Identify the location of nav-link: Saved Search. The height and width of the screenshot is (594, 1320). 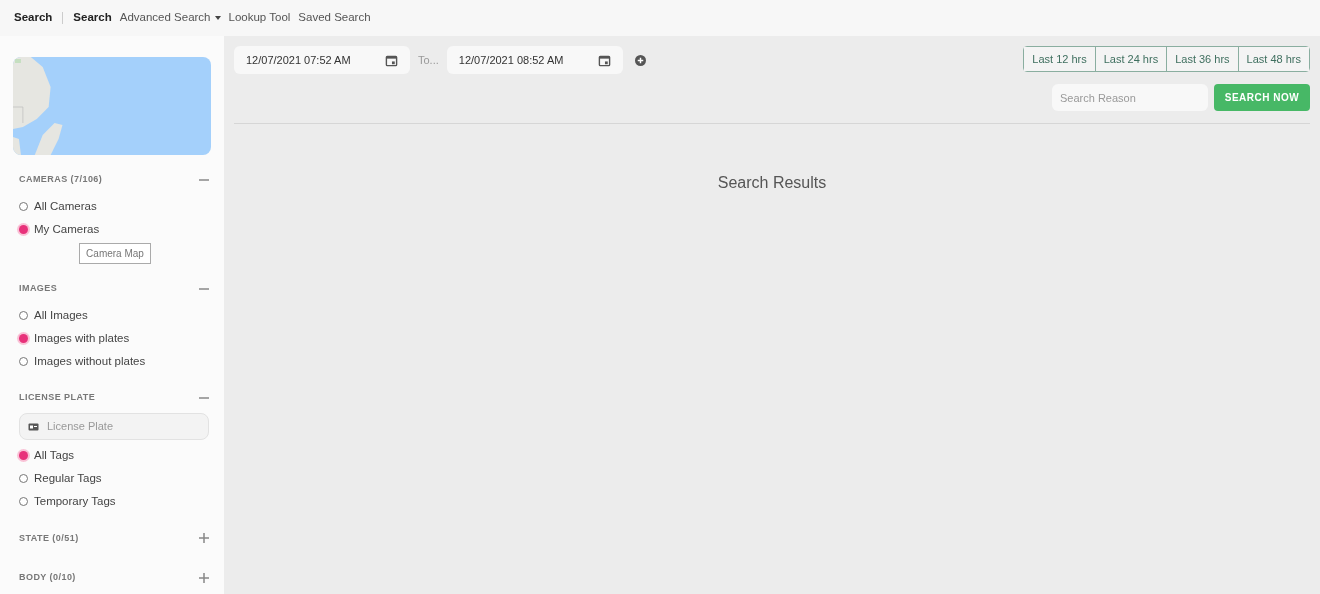
(334, 18).